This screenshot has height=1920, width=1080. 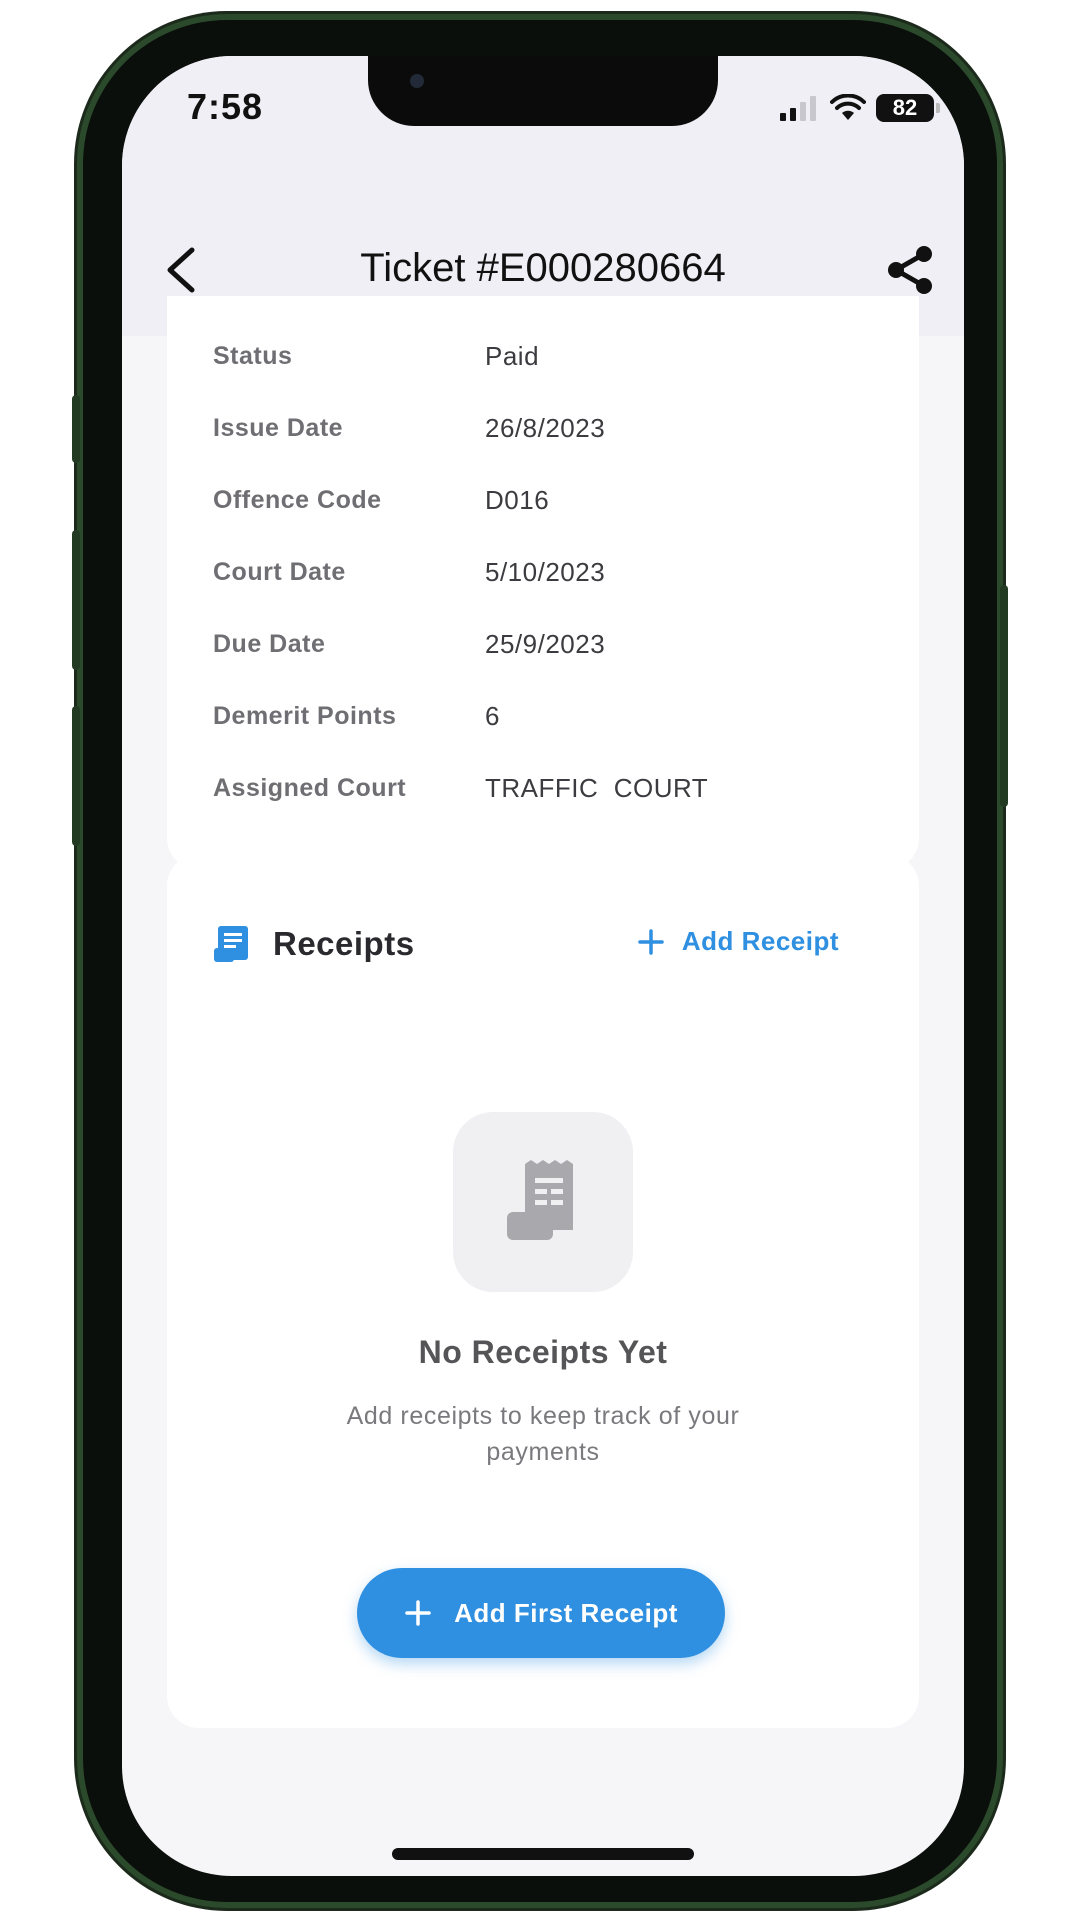 What do you see at coordinates (253, 355) in the screenshot?
I see `detail-label: Status` at bounding box center [253, 355].